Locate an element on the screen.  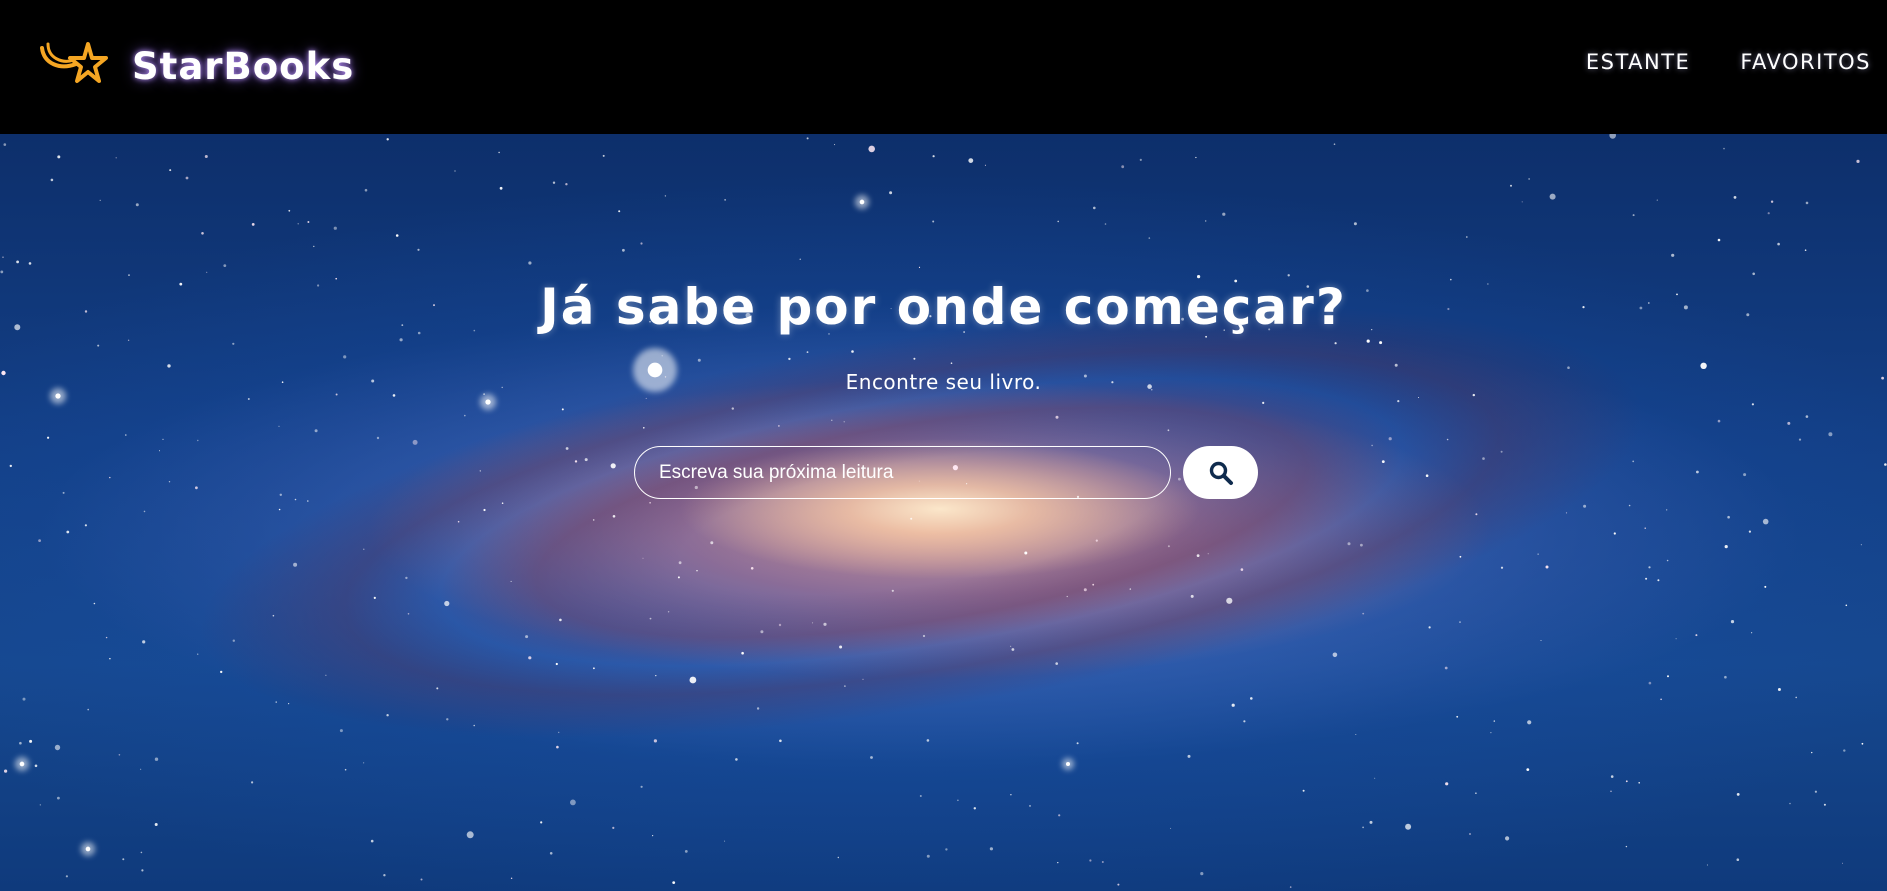
nav-link-favoritos: FAVORITOS is located at coordinates (1805, 62).